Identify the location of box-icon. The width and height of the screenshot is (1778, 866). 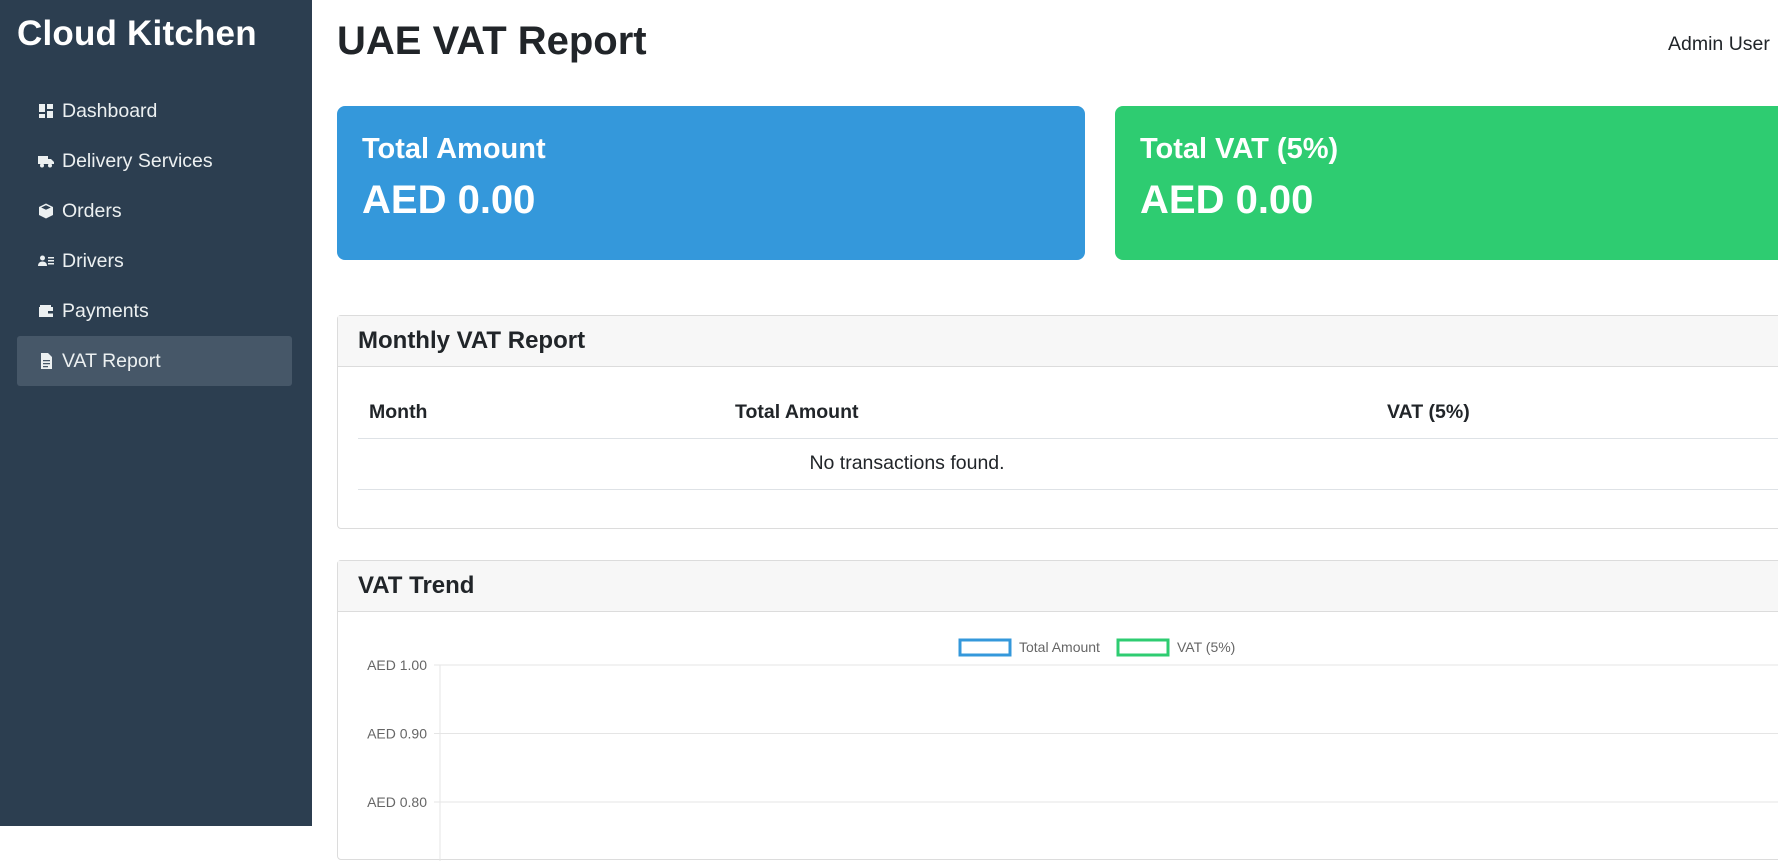
(48, 211).